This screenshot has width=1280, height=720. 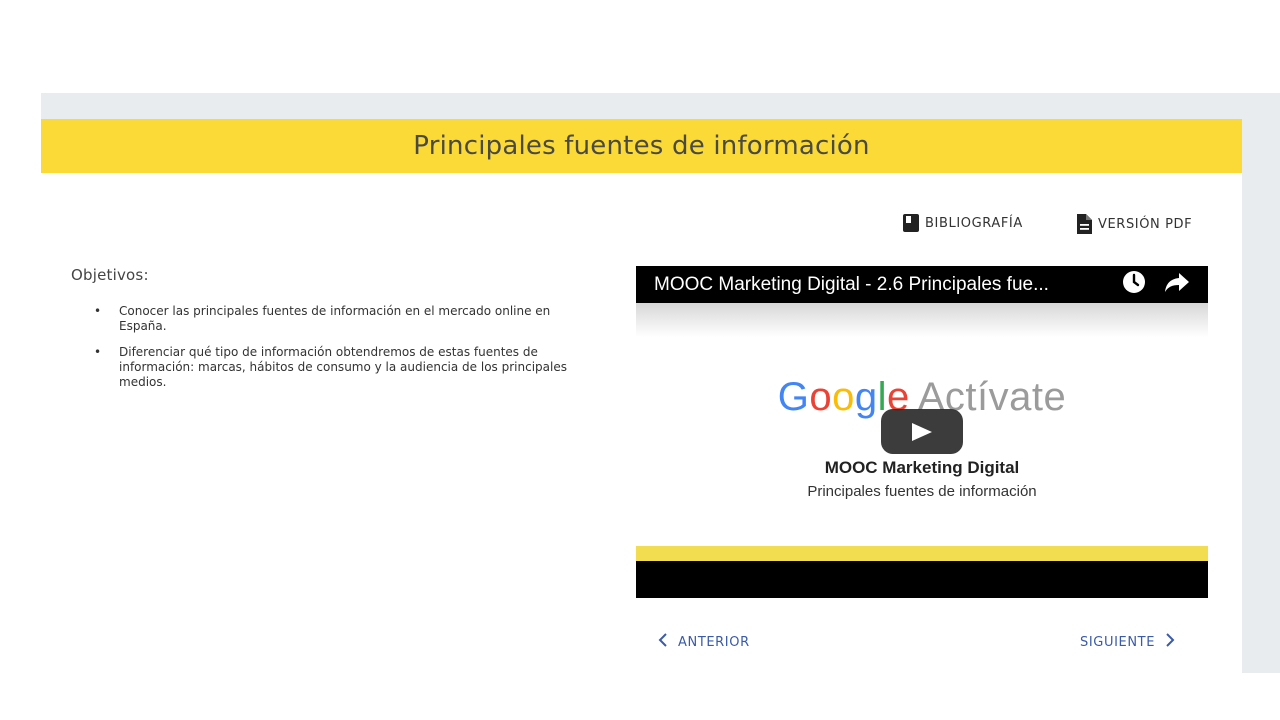 What do you see at coordinates (1145, 224) in the screenshot?
I see `pdf-version-label: VERSIÓN PDF` at bounding box center [1145, 224].